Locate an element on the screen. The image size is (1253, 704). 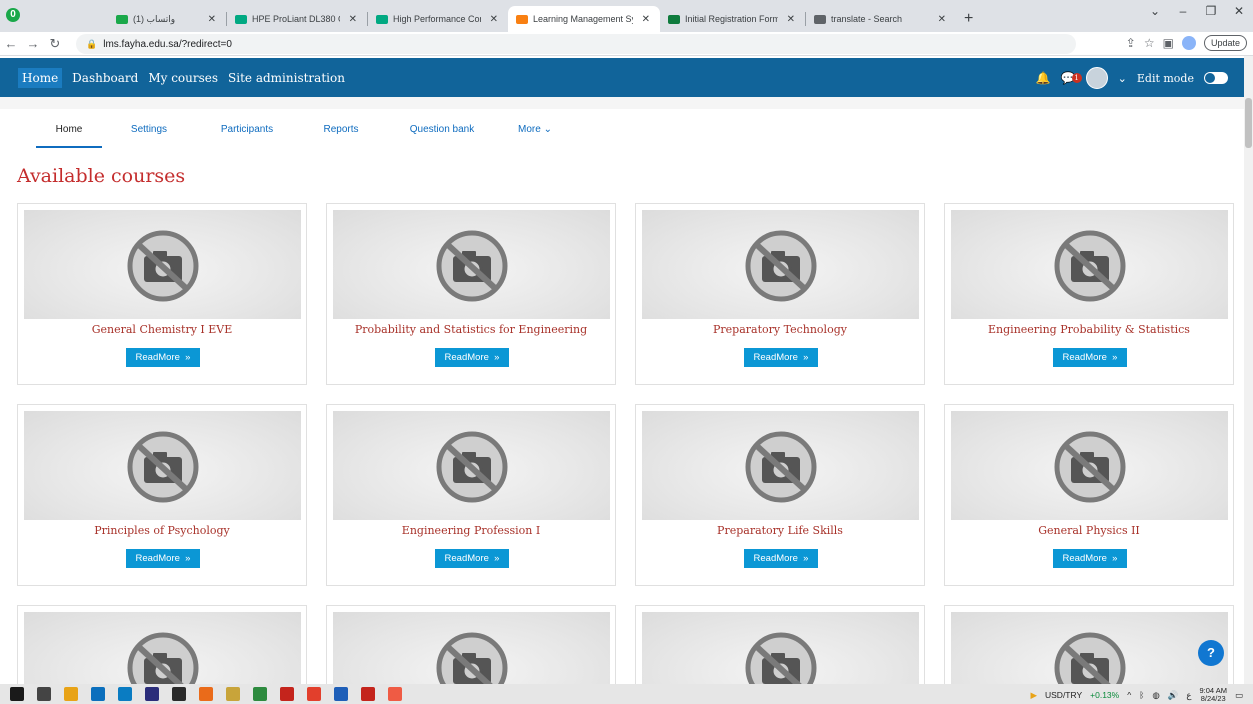
secondary-nav-item: Reports is located at coordinates (341, 133).